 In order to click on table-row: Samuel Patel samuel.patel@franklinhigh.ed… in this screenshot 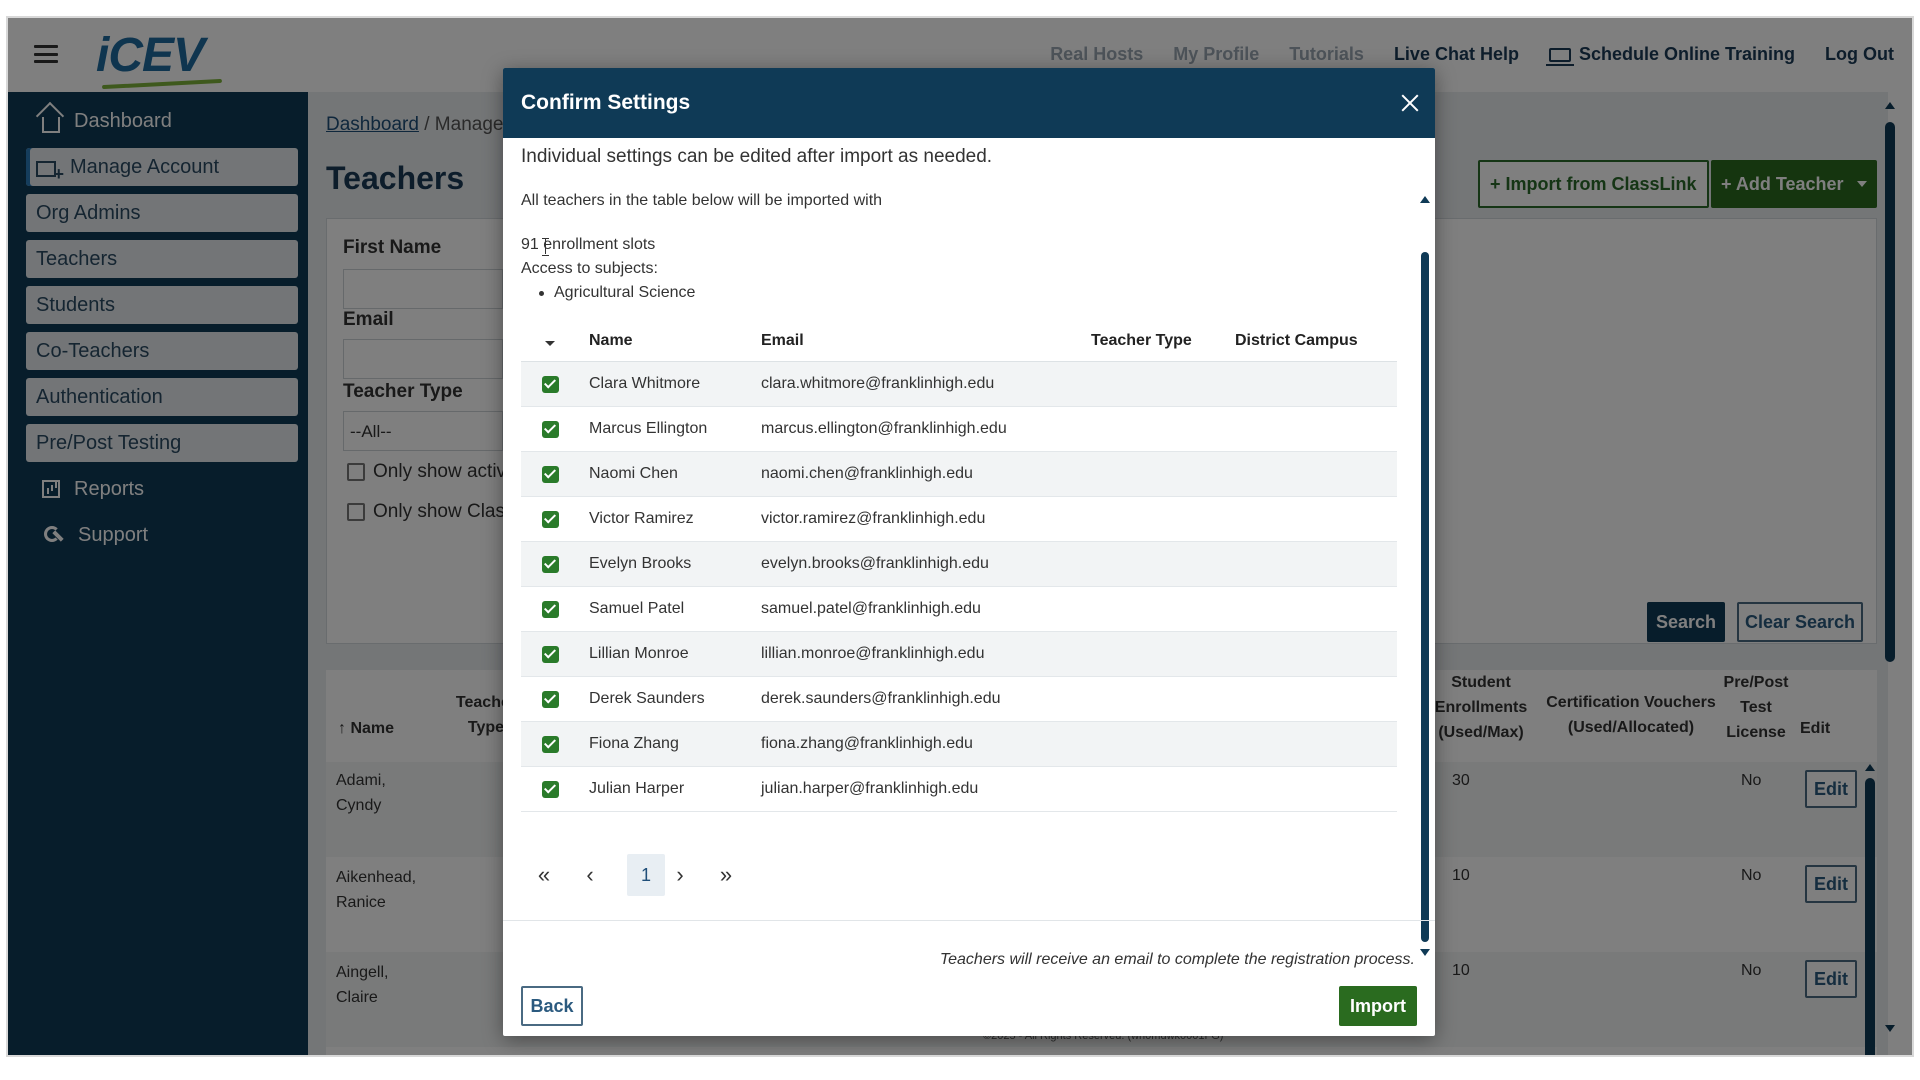, I will do `click(959, 609)`.